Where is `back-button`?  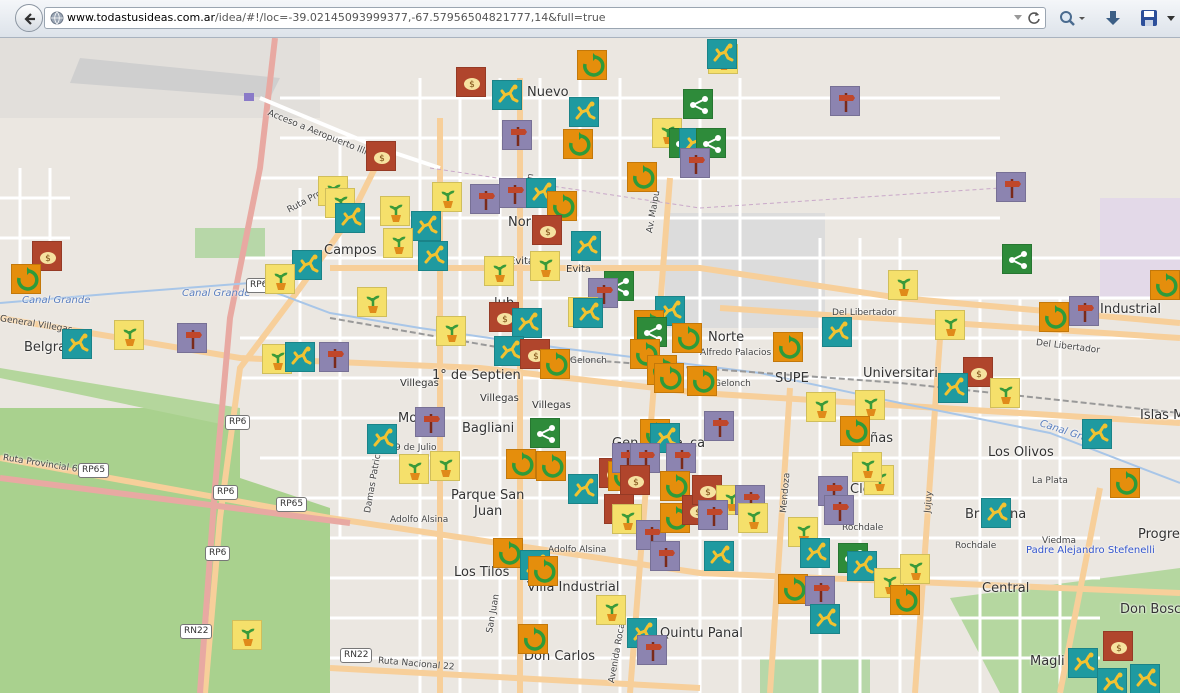 back-button is located at coordinates (29, 18).